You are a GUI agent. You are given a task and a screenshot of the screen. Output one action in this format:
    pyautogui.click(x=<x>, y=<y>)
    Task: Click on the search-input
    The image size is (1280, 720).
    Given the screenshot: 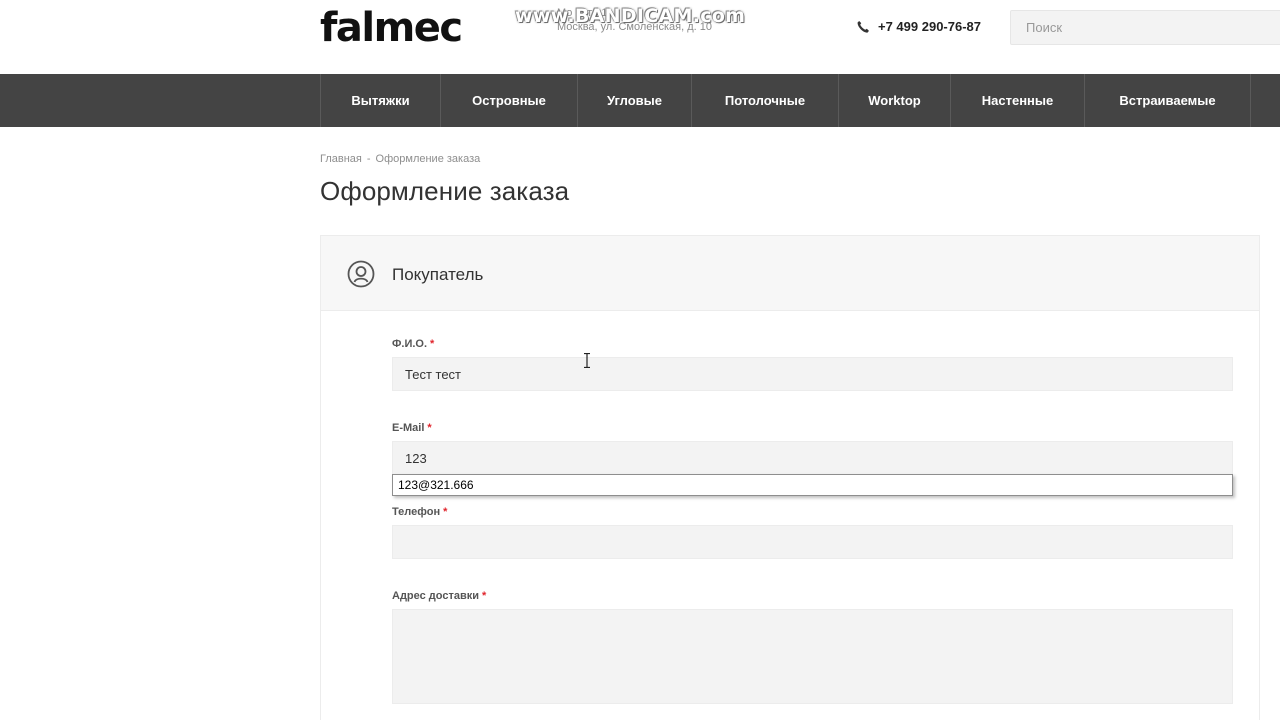 What is the action you would take?
    pyautogui.click(x=1145, y=27)
    